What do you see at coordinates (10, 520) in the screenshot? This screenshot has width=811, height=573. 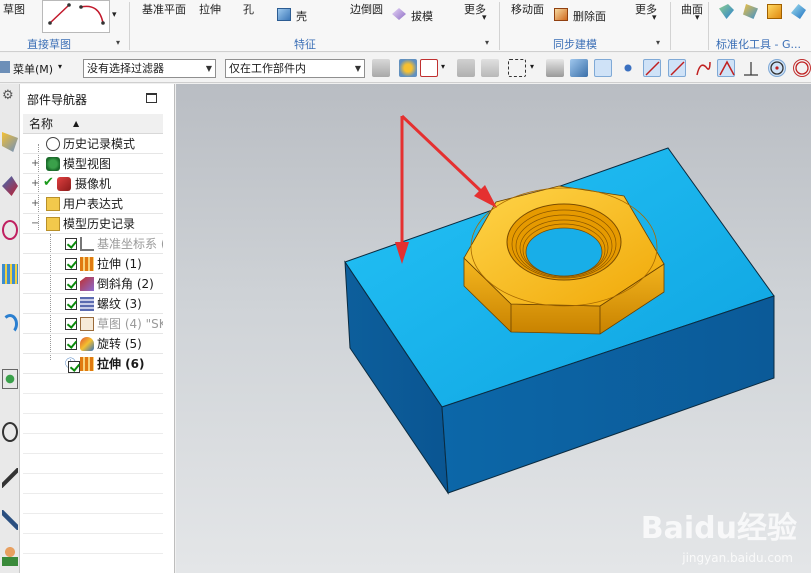 I see `manufacturing-wizard-icon` at bounding box center [10, 520].